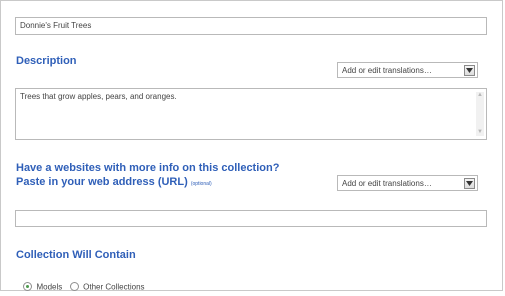 The image size is (505, 296). I want to click on radio-option-other-collections: Other Collections, so click(107, 286).